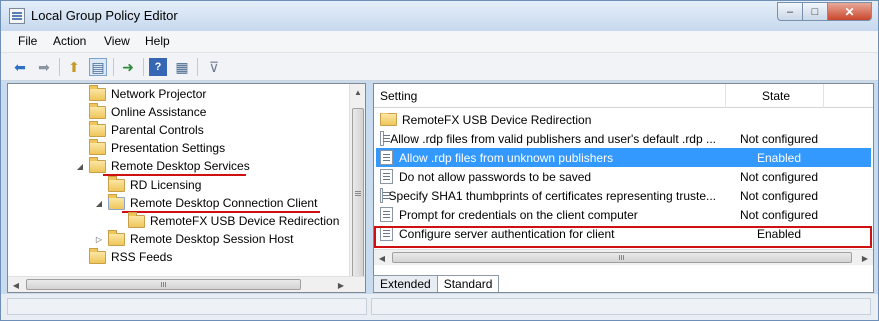  Describe the element at coordinates (20, 67) in the screenshot. I see `back-arrow-icon: ⬅` at that location.